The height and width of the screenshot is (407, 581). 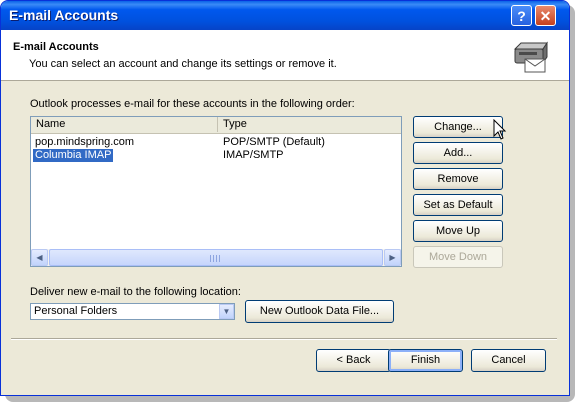 I want to click on horizontal-scrollbar: ◀ ▶, so click(x=216, y=257).